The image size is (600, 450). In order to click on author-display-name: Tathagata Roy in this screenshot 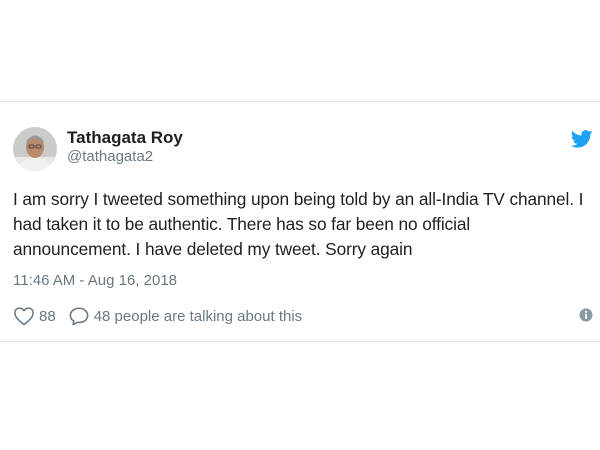, I will do `click(125, 138)`.